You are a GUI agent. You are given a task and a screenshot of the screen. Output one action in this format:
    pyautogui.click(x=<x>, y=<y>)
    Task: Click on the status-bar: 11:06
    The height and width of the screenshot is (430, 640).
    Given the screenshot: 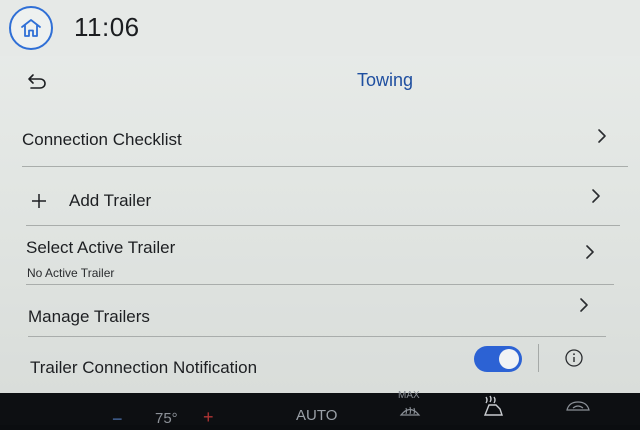 What is the action you would take?
    pyautogui.click(x=320, y=28)
    